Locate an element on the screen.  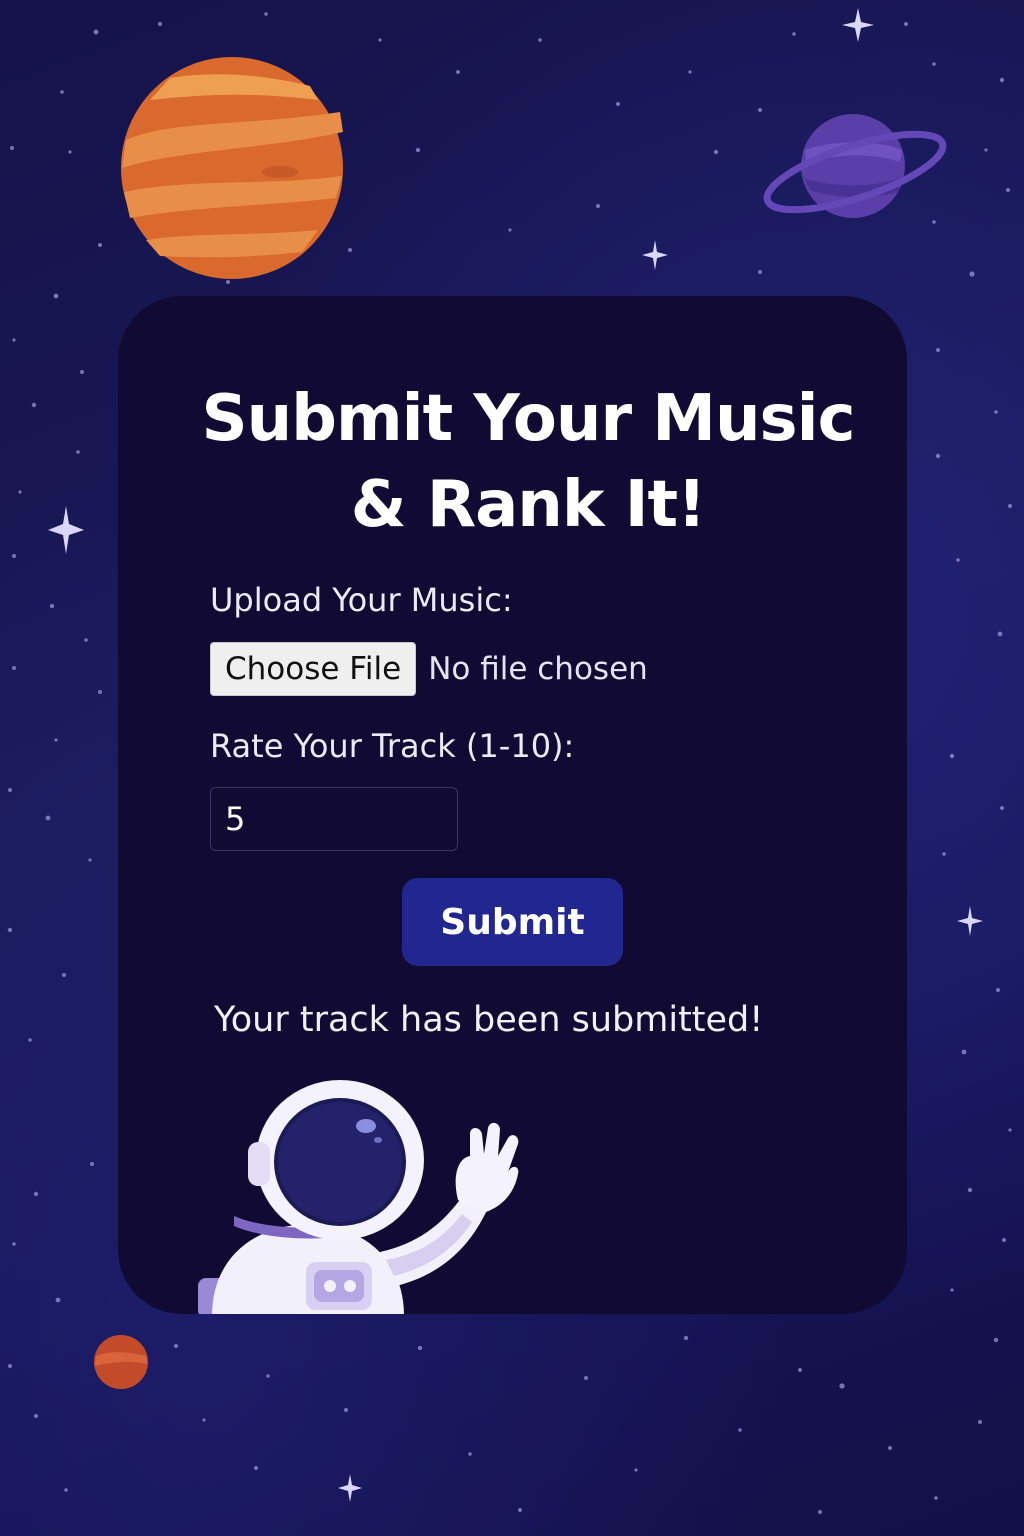
file-upload-field: Choose File No file chosen is located at coordinates (429, 669).